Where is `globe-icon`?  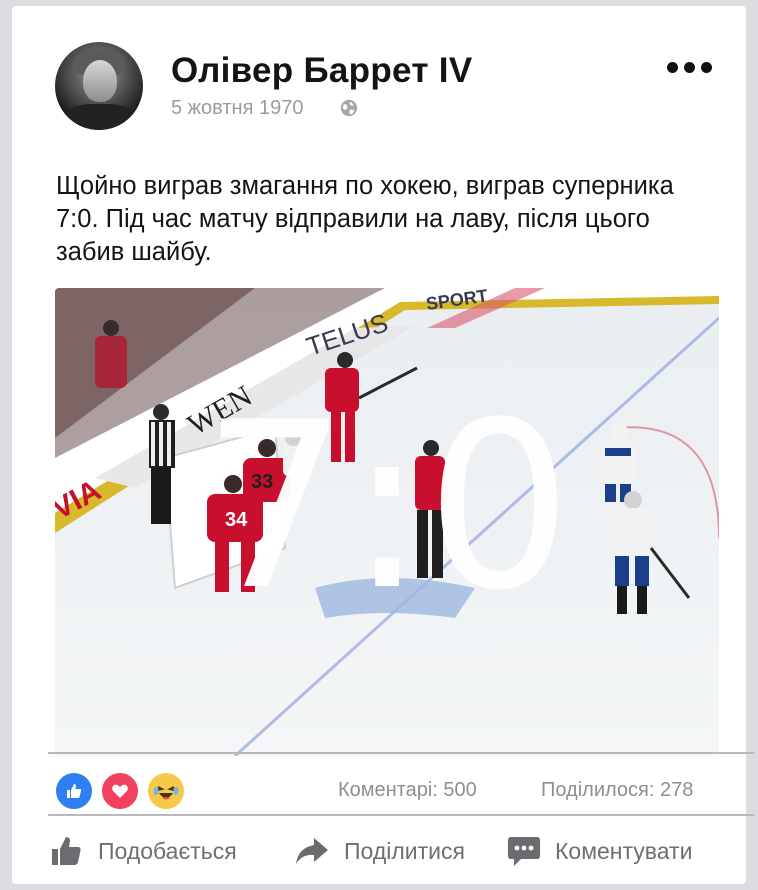
globe-icon is located at coordinates (349, 108).